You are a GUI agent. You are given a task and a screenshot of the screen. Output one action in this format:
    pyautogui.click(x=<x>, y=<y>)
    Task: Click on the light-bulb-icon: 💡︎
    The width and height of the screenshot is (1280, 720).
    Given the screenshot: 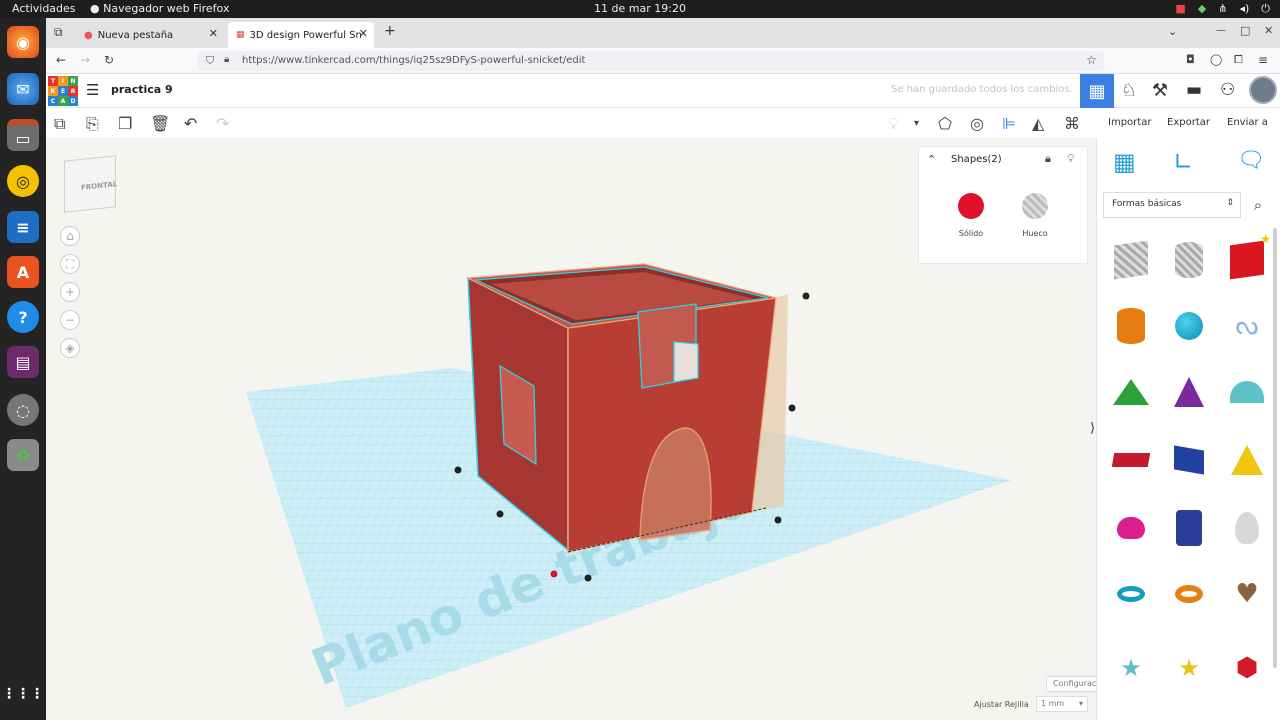 What is the action you would take?
    pyautogui.click(x=1071, y=159)
    